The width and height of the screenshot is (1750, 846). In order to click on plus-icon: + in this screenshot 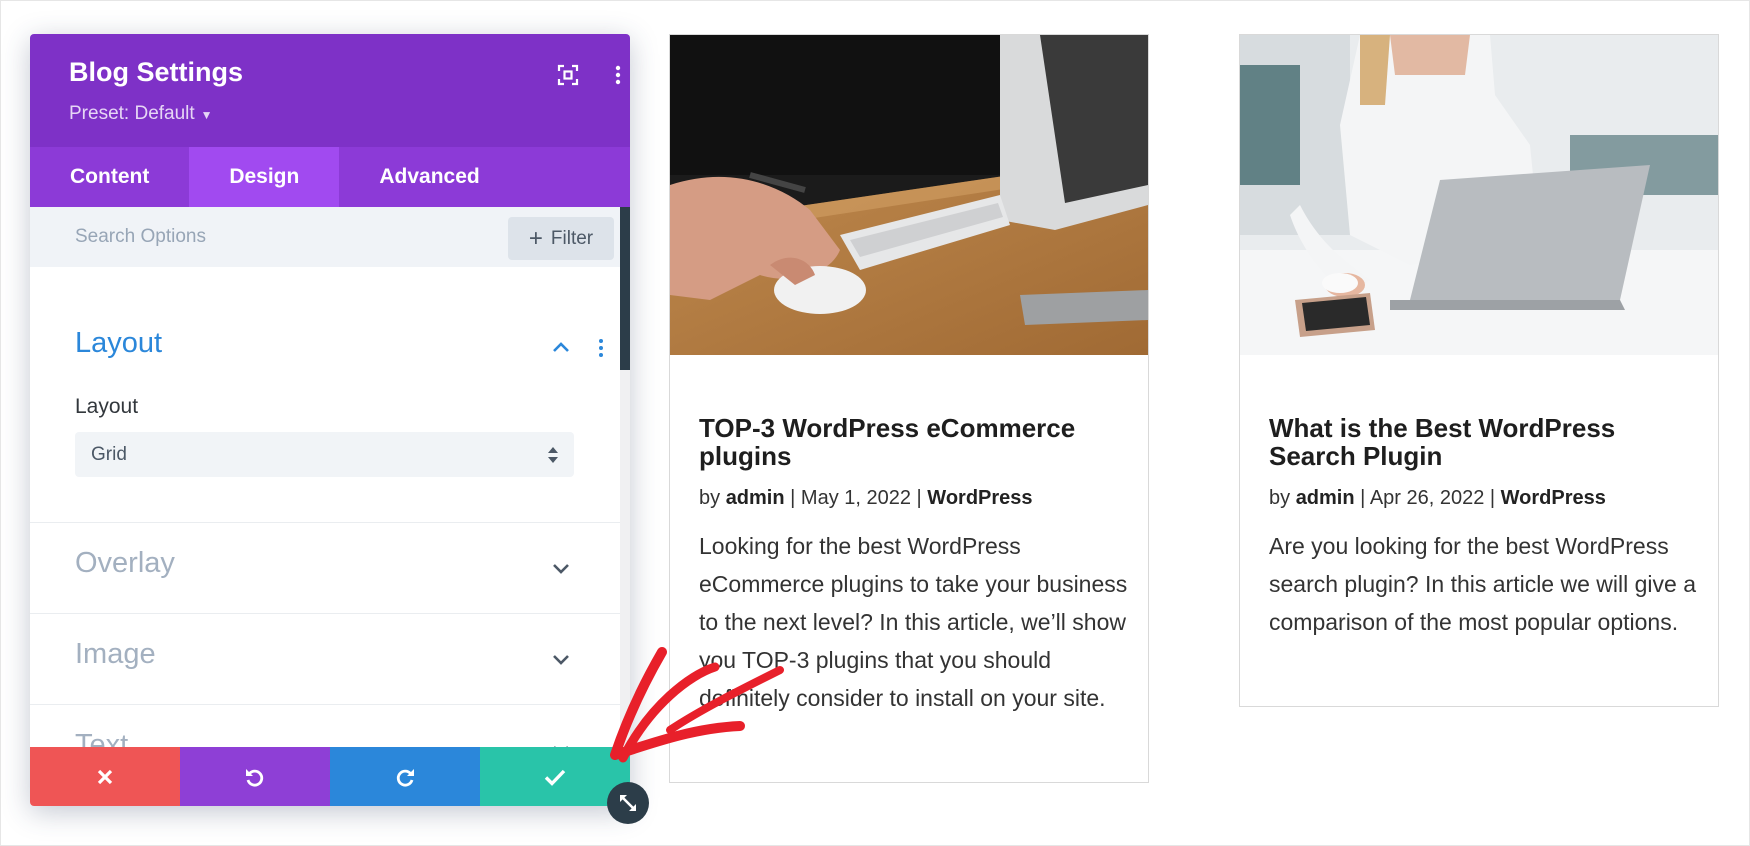, I will do `click(535, 238)`.